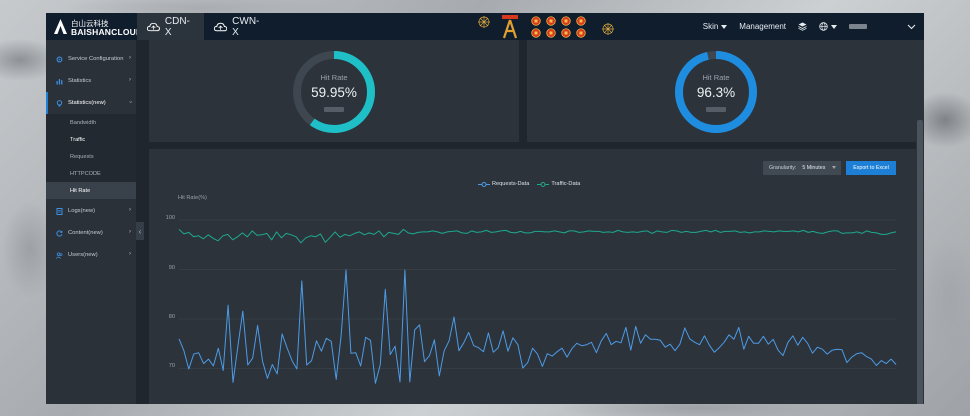 The image size is (970, 416). I want to click on subitem-label: Bandwidth, so click(83, 122).